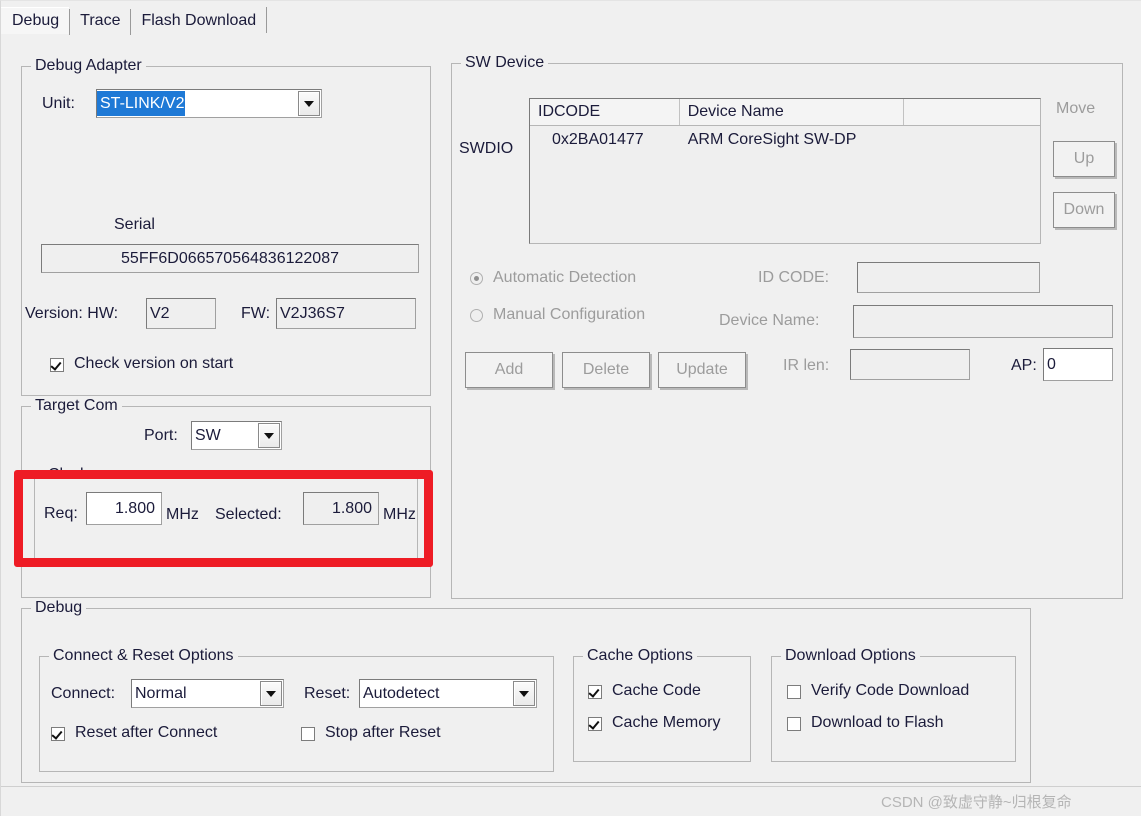 The image size is (1141, 816). What do you see at coordinates (595, 692) in the screenshot?
I see `cache-code-checkbox` at bounding box center [595, 692].